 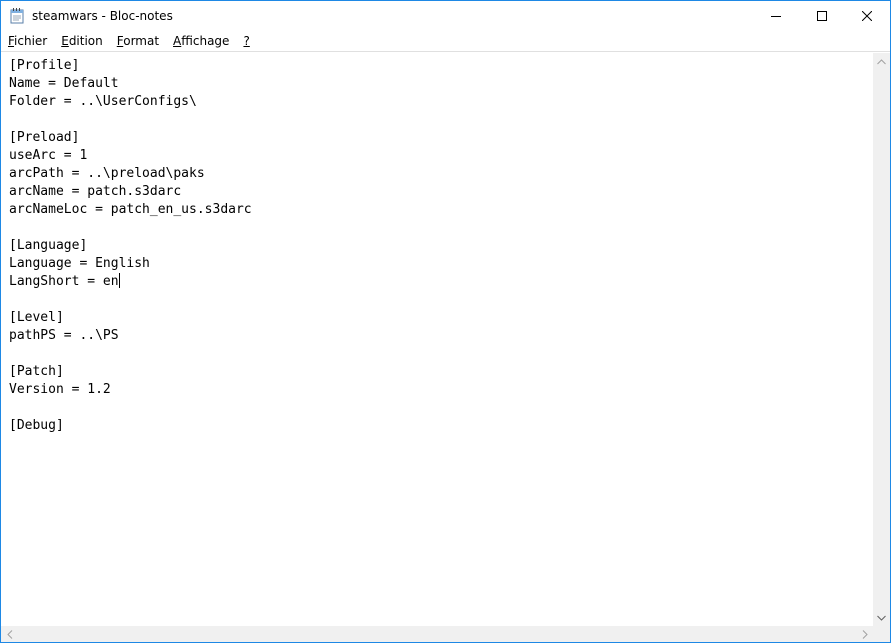 I want to click on menu-help: ?, so click(x=246, y=41).